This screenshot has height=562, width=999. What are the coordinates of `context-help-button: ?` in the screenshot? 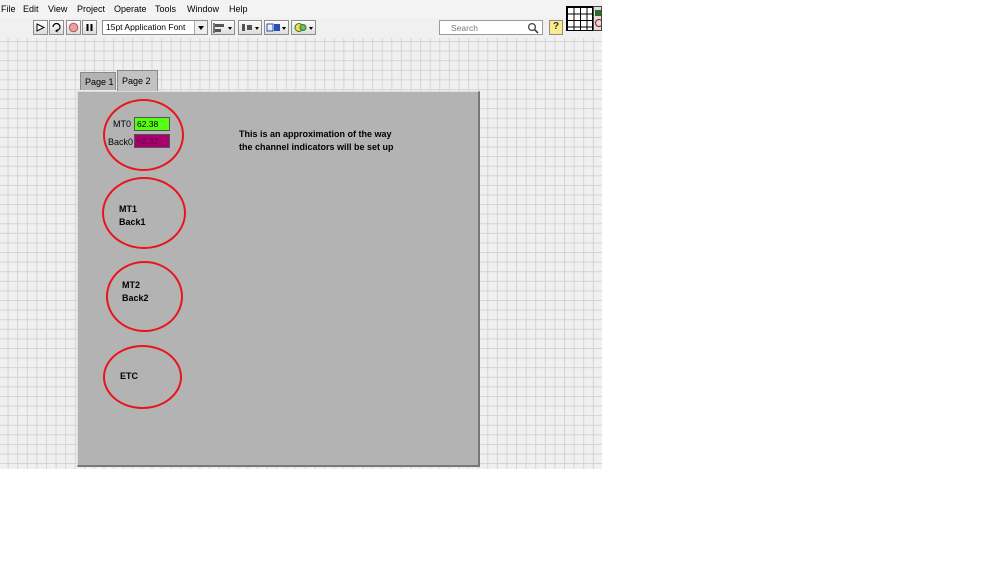 It's located at (556, 27).